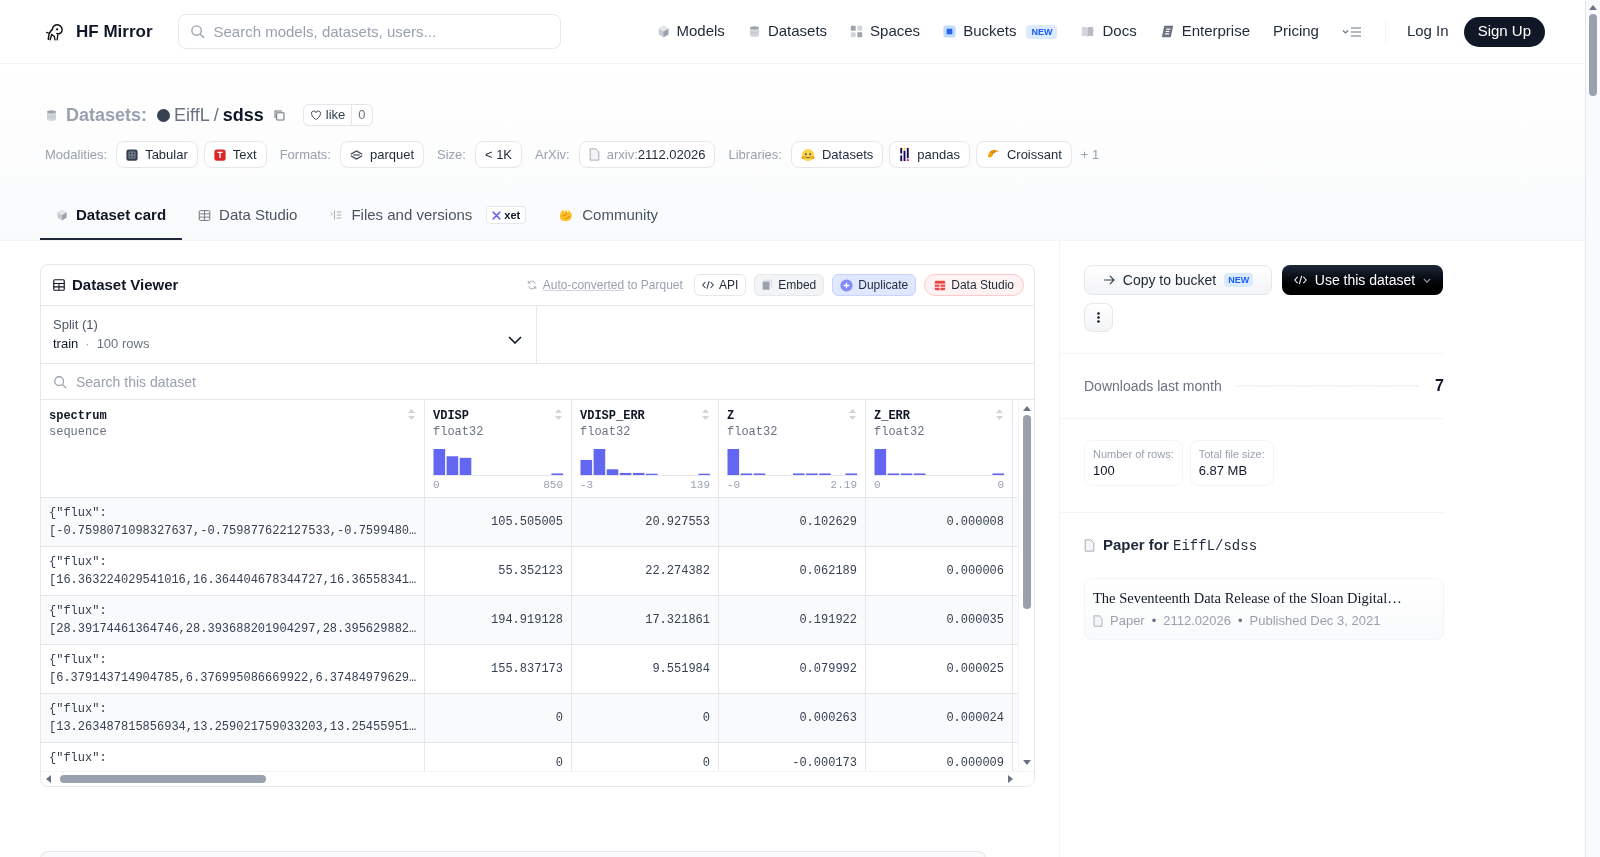  What do you see at coordinates (1592, 428) in the screenshot?
I see `page-scrollbar` at bounding box center [1592, 428].